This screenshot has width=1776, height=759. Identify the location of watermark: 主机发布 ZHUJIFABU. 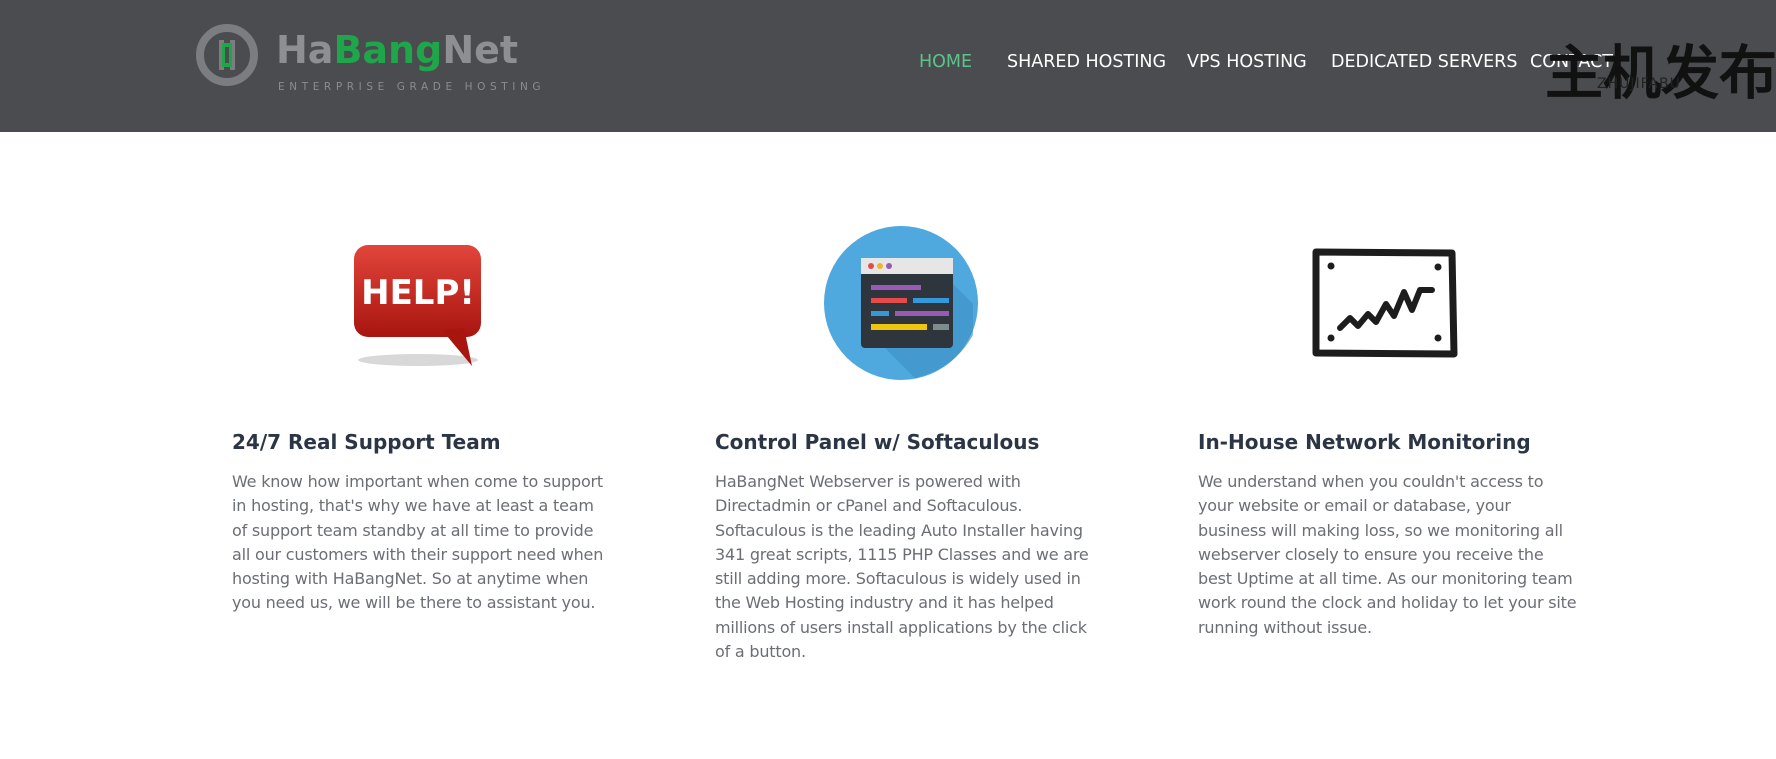
(1660, 66).